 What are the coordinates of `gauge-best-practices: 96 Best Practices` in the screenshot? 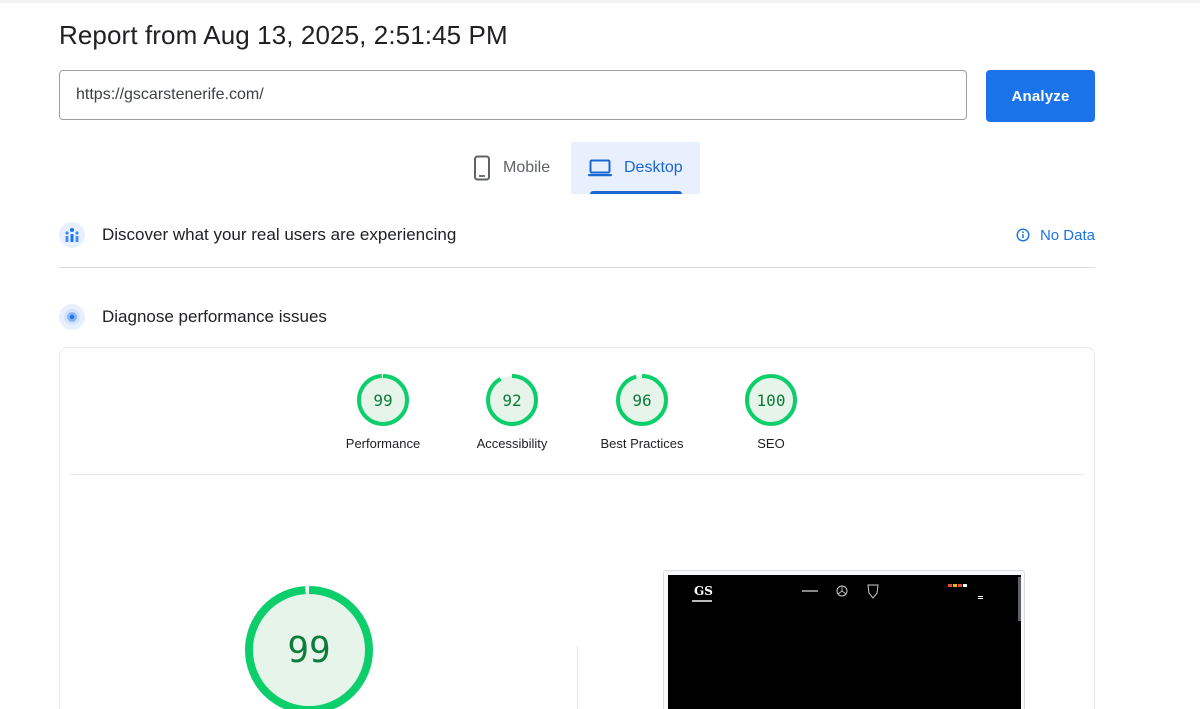 It's located at (642, 412).